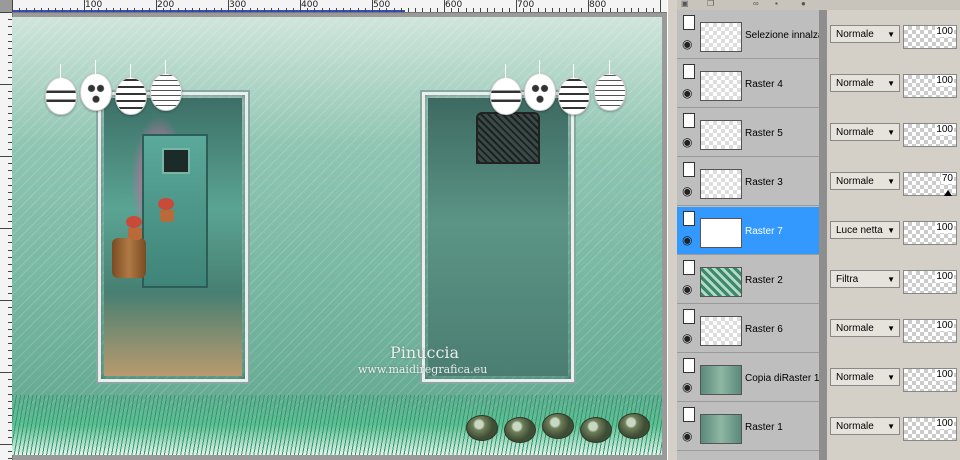  I want to click on blend-mode-value: Filtra, so click(847, 279).